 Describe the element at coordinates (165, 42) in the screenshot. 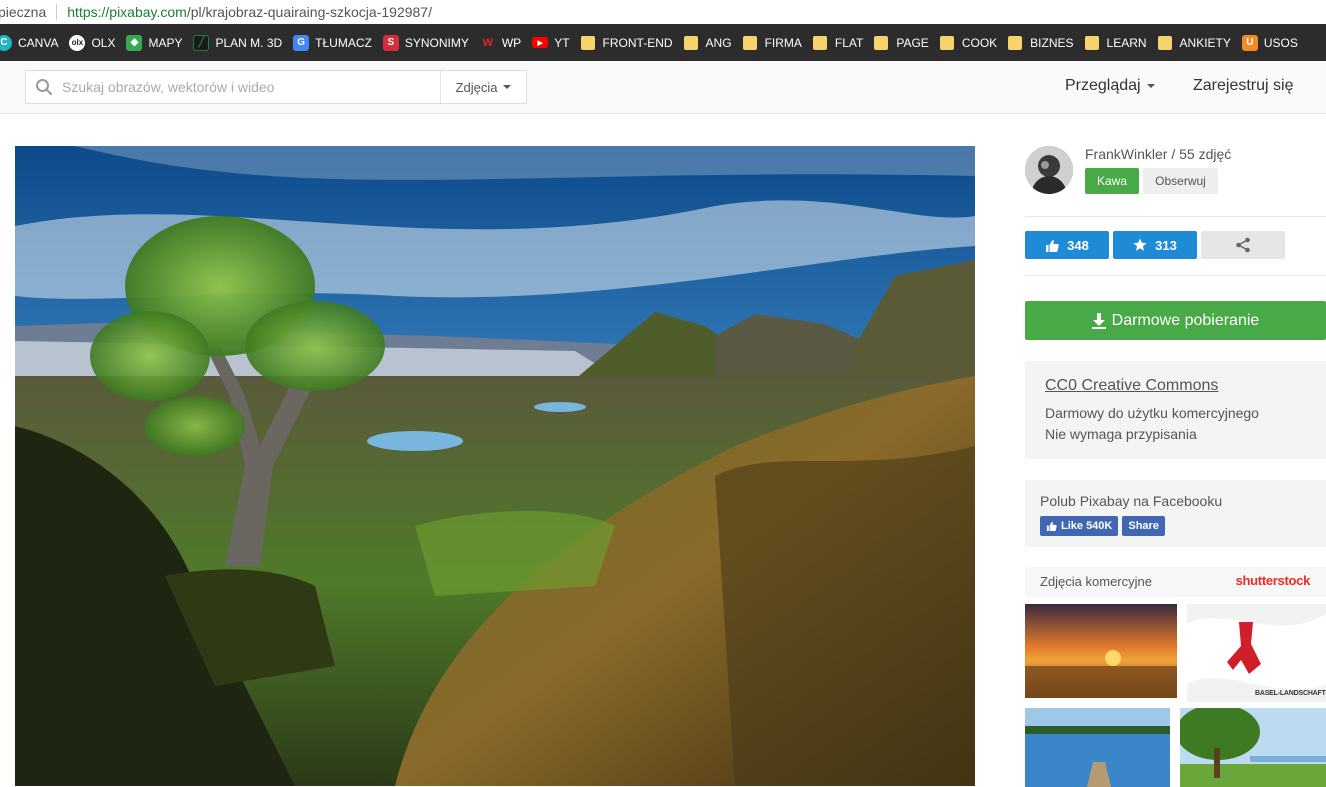

I see `bookmark-label: MAPY` at that location.